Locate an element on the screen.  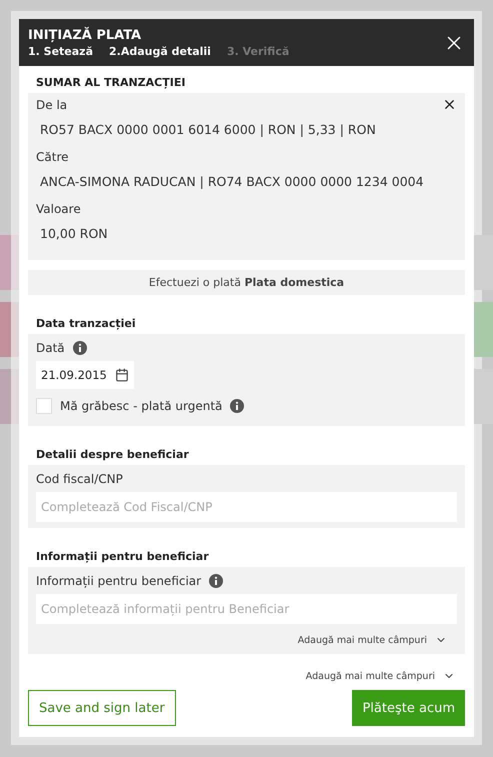
section-title: Detalii despre beneficiar is located at coordinates (112, 454).